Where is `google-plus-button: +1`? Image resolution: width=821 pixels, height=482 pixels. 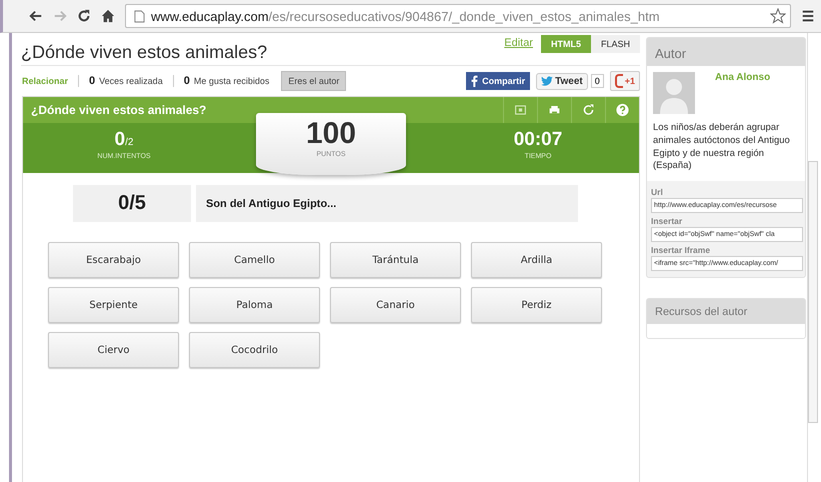
google-plus-button: +1 is located at coordinates (625, 81).